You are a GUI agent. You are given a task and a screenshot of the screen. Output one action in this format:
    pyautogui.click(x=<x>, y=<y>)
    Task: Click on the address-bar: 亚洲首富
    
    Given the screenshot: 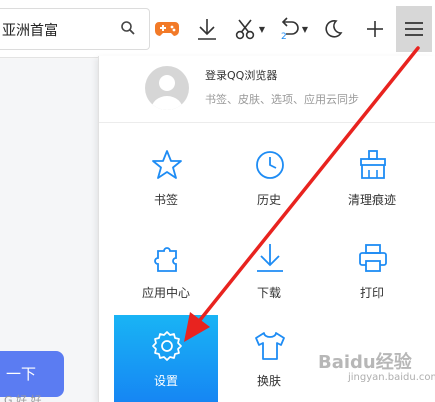 What is the action you would take?
    pyautogui.click(x=75, y=29)
    